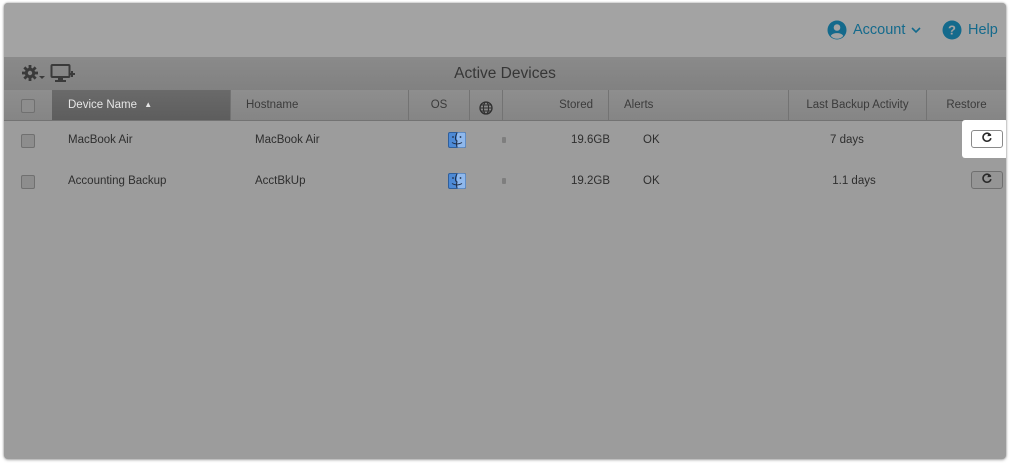 The height and width of the screenshot is (463, 1011). What do you see at coordinates (590, 181) in the screenshot?
I see `stored-cell: 19.2GB` at bounding box center [590, 181].